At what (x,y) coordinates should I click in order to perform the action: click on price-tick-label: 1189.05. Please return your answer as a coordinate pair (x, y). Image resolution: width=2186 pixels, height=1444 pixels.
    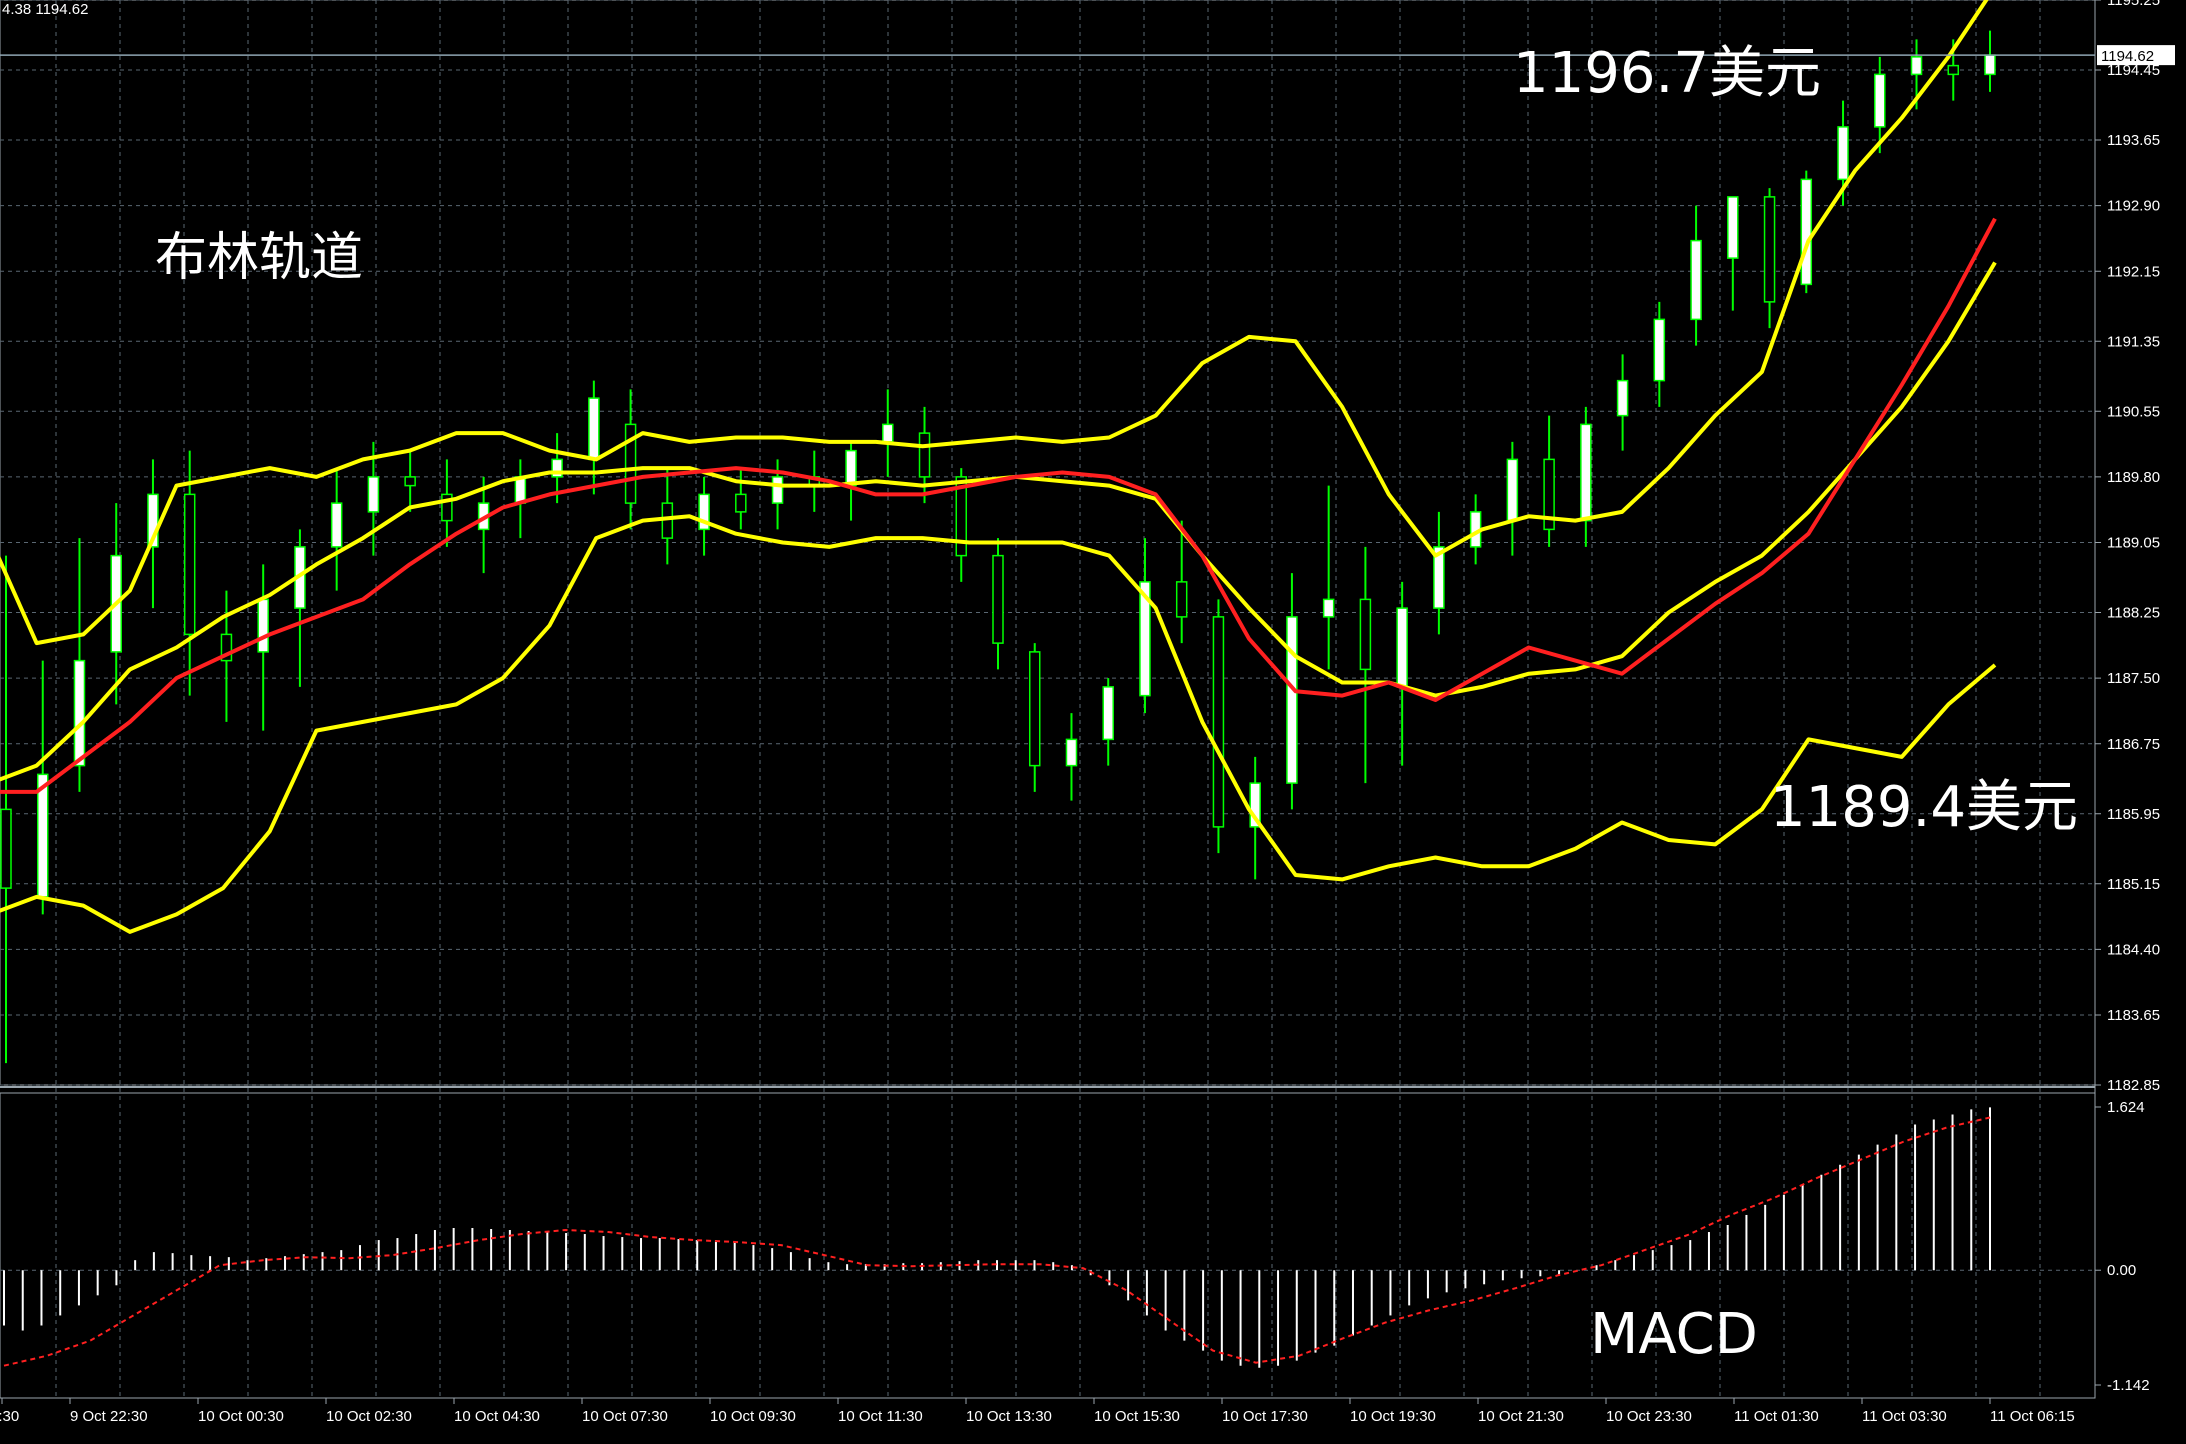
    Looking at the image, I should click on (2133, 543).